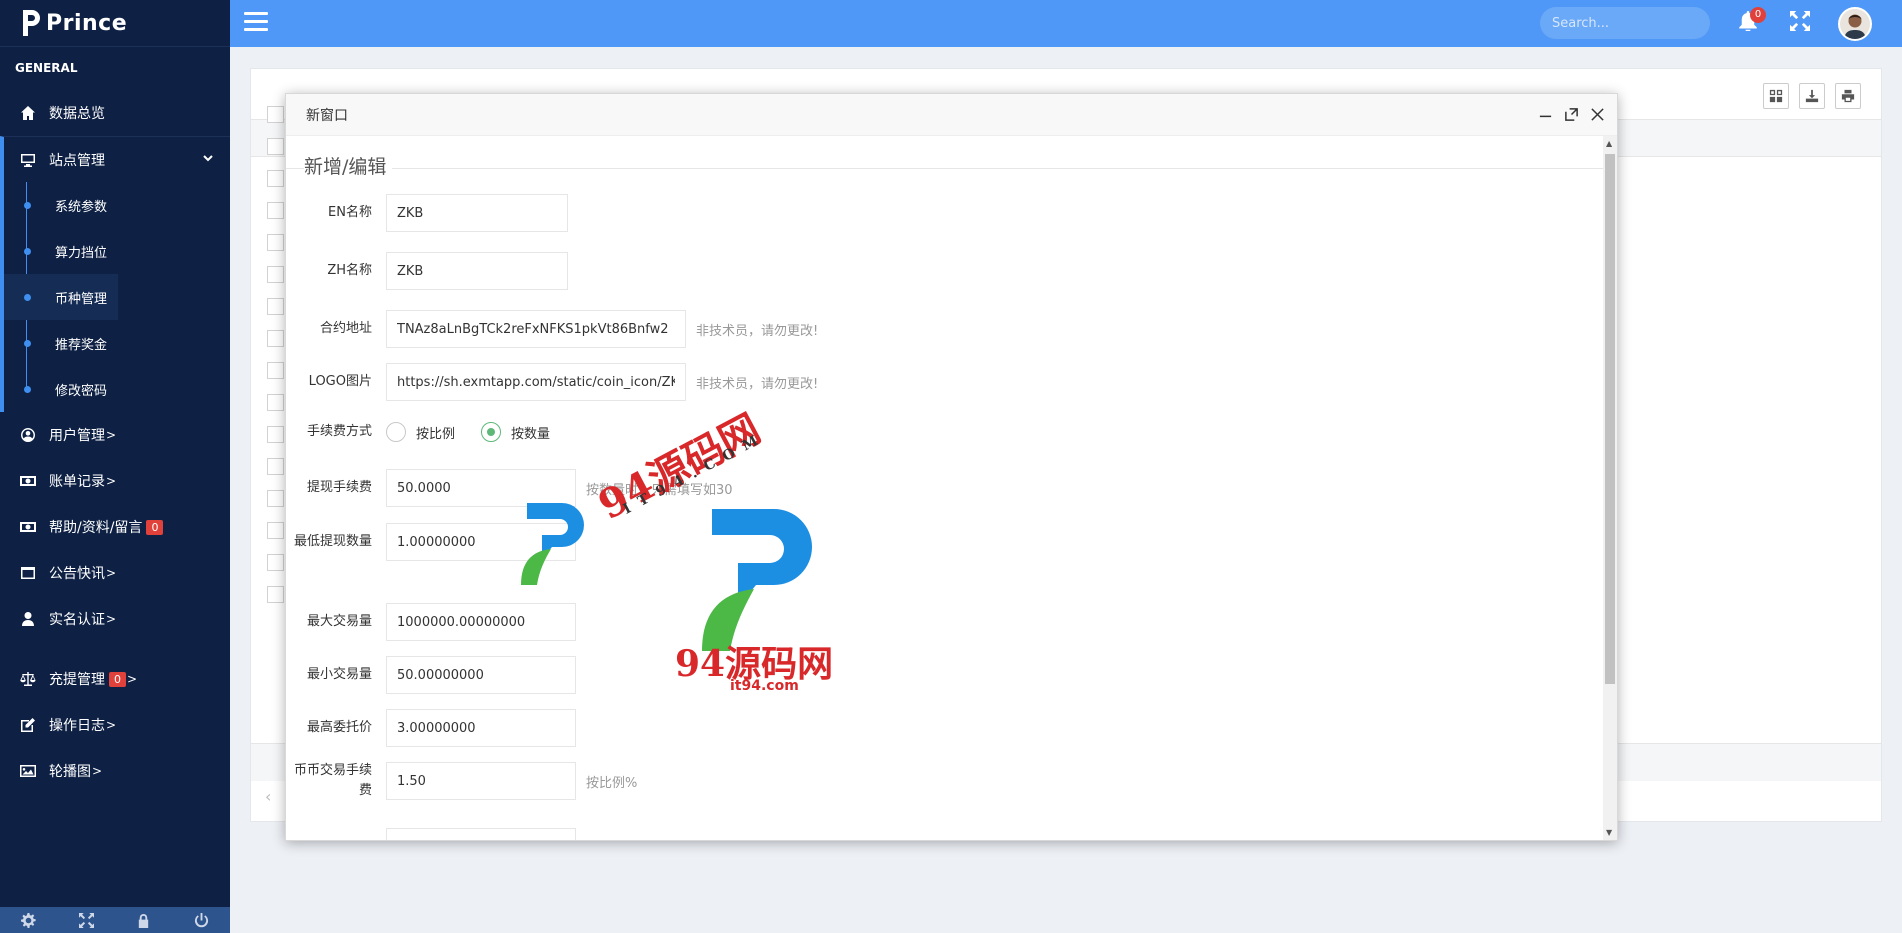  I want to click on trade-fee-label: 币币交易手续费, so click(332, 780).